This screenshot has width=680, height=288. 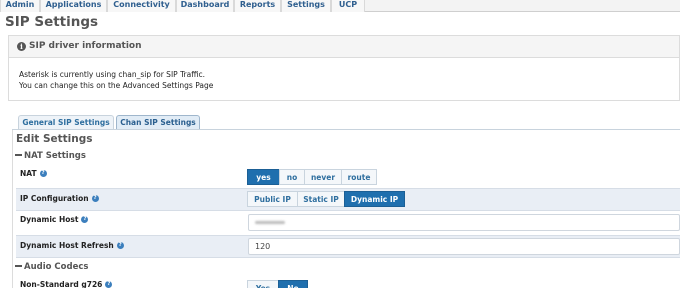 What do you see at coordinates (464, 222) in the screenshot?
I see `dynamic-host-input` at bounding box center [464, 222].